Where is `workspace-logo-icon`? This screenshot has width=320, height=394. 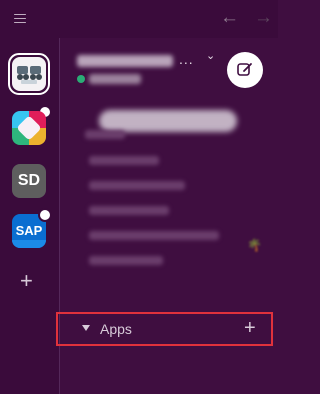 workspace-logo-icon is located at coordinates (29, 75).